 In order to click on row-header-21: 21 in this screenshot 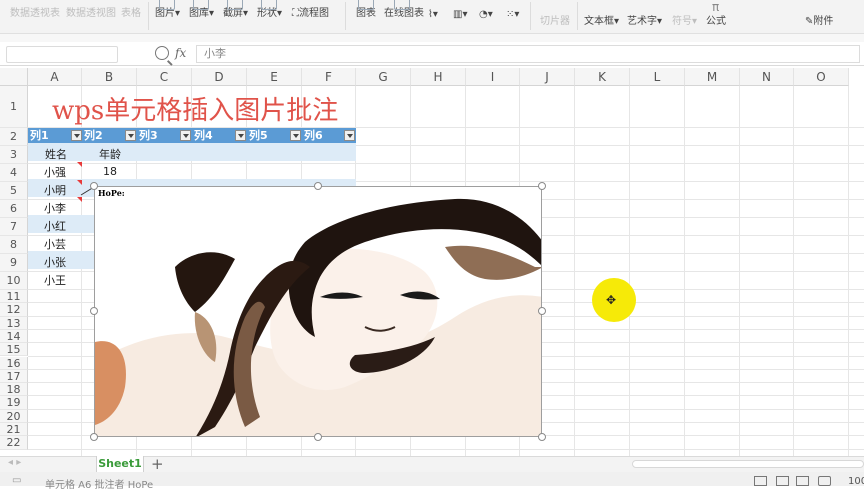, I will do `click(14, 430)`.